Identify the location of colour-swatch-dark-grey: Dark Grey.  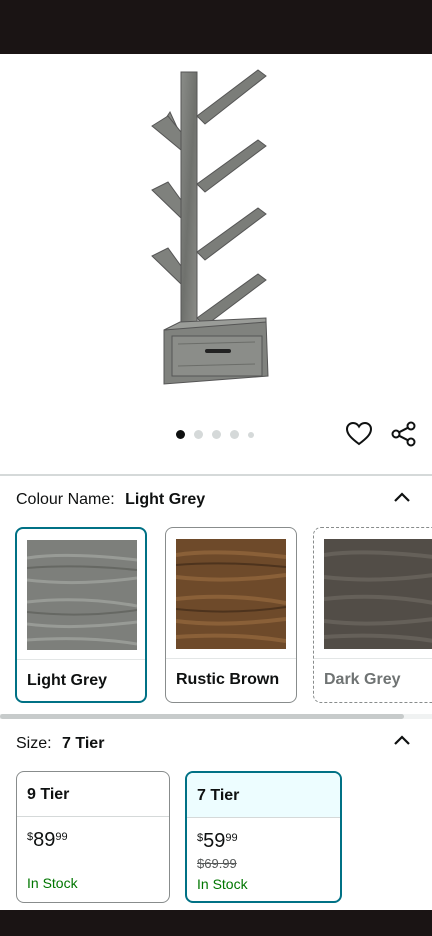
(372, 615).